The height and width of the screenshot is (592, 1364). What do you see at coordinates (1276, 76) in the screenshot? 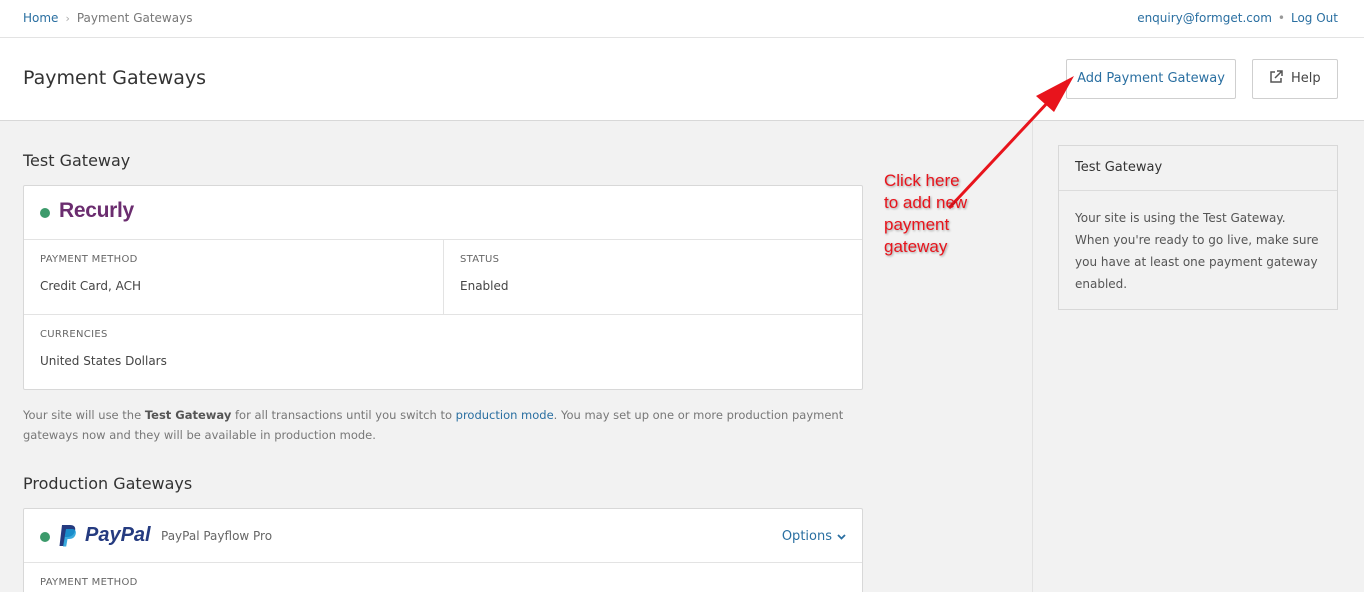
I see `external-link-icon` at bounding box center [1276, 76].